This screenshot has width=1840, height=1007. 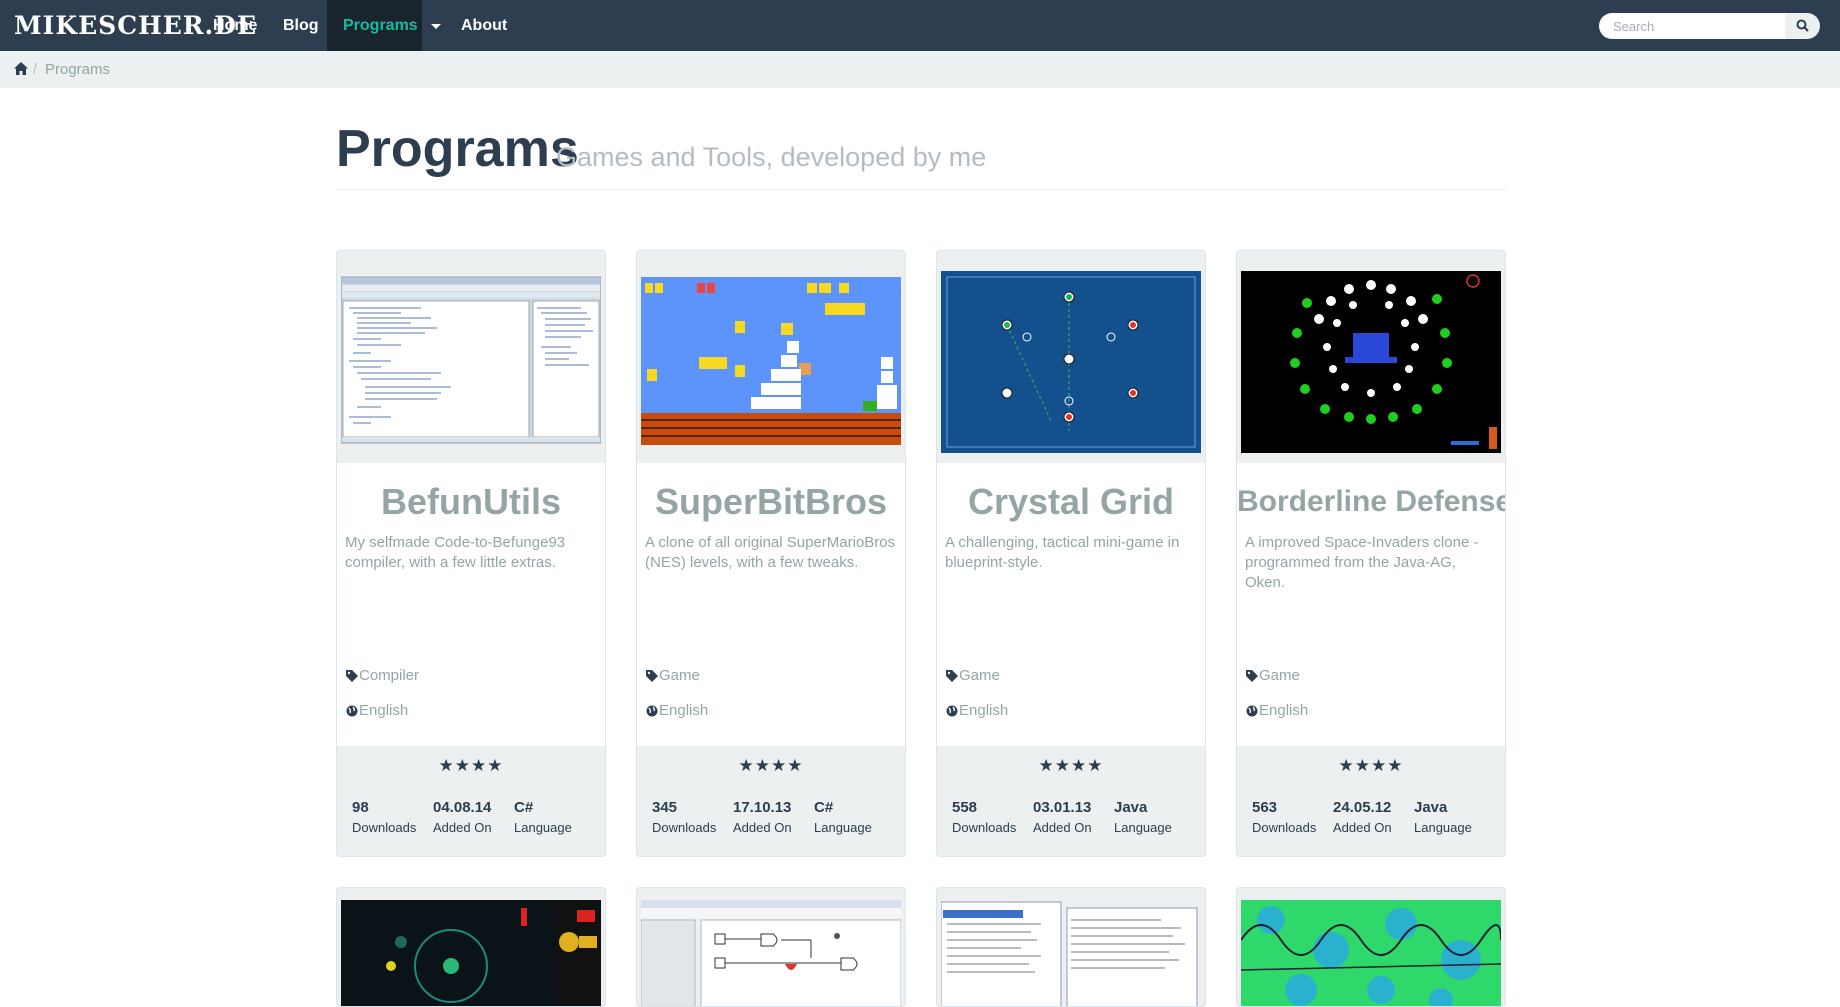 What do you see at coordinates (762, 807) in the screenshot?
I see `added-value: 17.10.13` at bounding box center [762, 807].